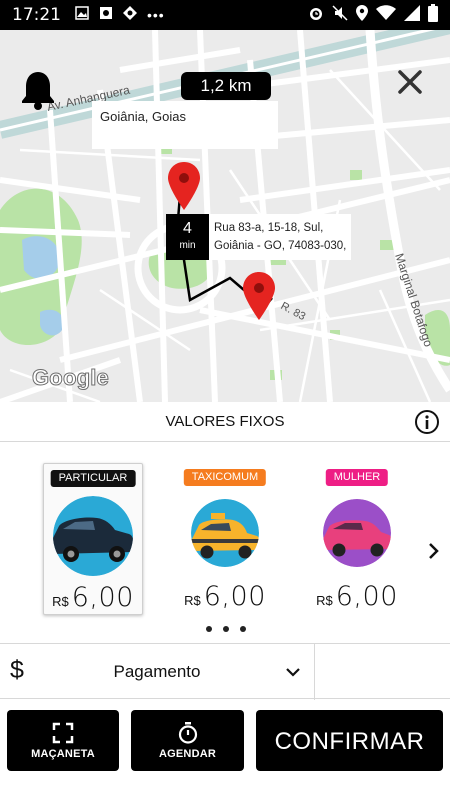 This screenshot has width=450, height=800. I want to click on carousel-pagination, so click(226, 630).